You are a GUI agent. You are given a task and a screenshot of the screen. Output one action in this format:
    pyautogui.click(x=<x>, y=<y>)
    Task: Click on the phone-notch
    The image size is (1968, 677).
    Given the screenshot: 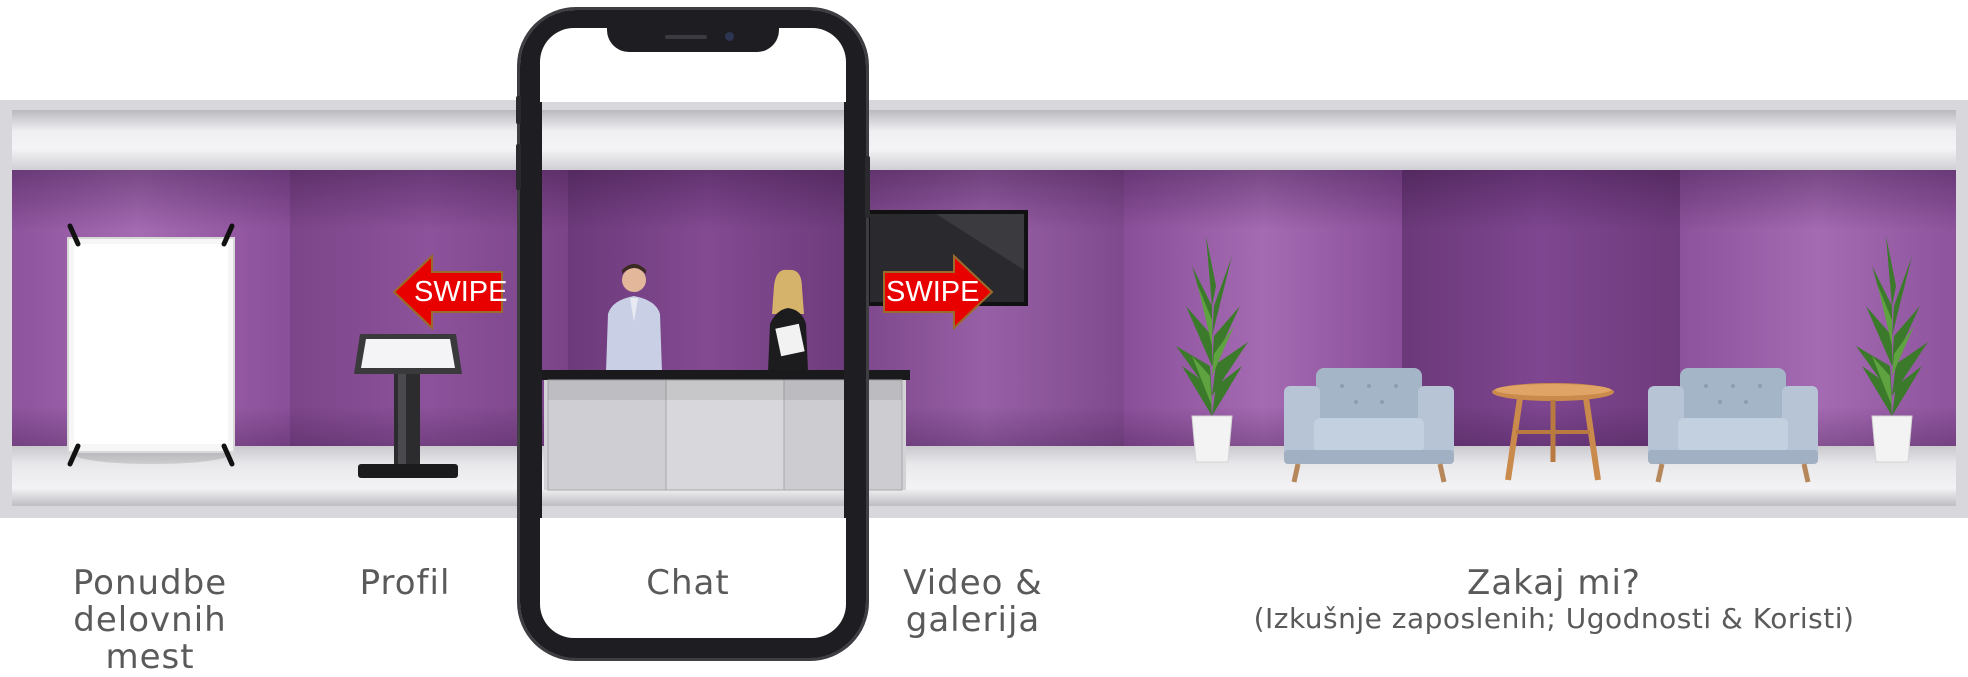 What is the action you would take?
    pyautogui.click(x=693, y=39)
    